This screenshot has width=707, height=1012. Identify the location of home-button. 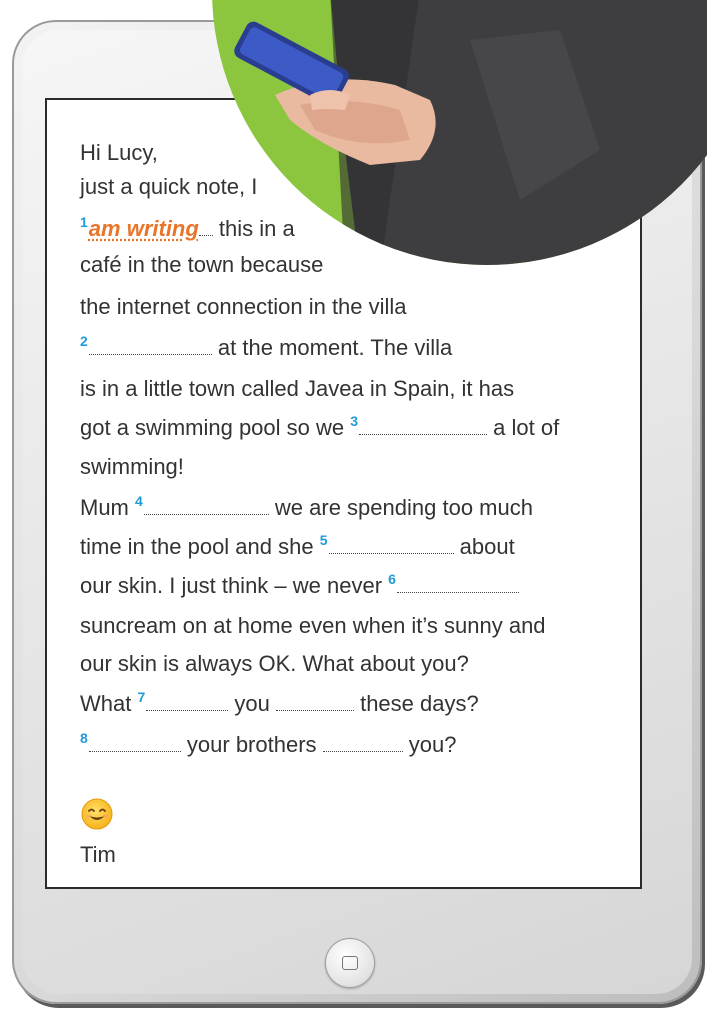
(350, 963).